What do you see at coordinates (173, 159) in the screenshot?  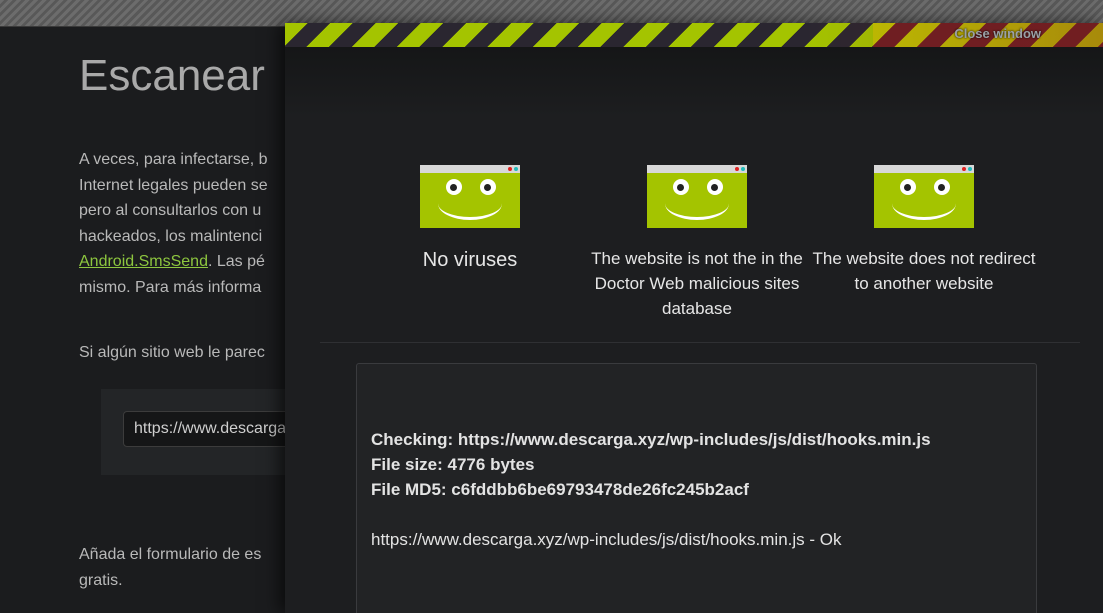 I see `paragraph-line: A veces, para infectarse, b` at bounding box center [173, 159].